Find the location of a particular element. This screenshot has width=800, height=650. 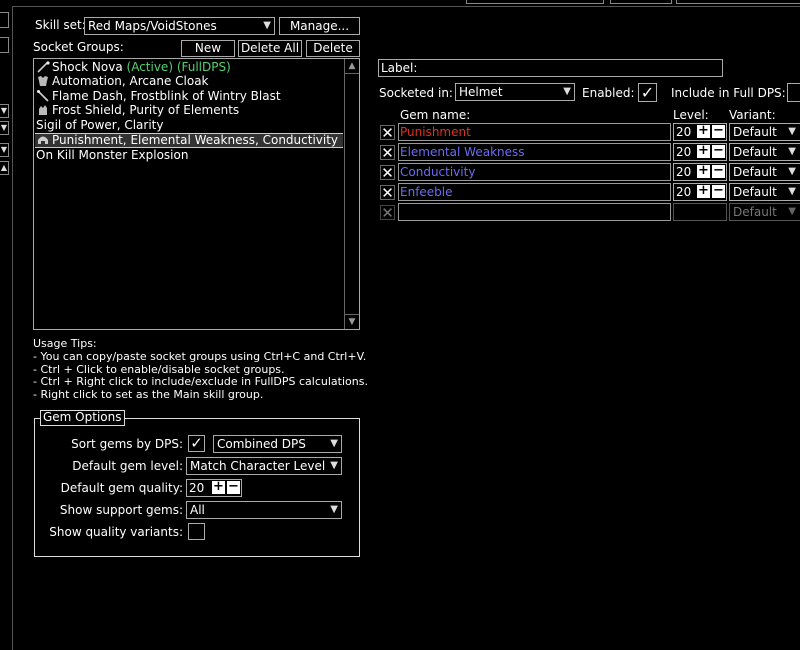

gem-name-field: Punishment is located at coordinates (534, 132).